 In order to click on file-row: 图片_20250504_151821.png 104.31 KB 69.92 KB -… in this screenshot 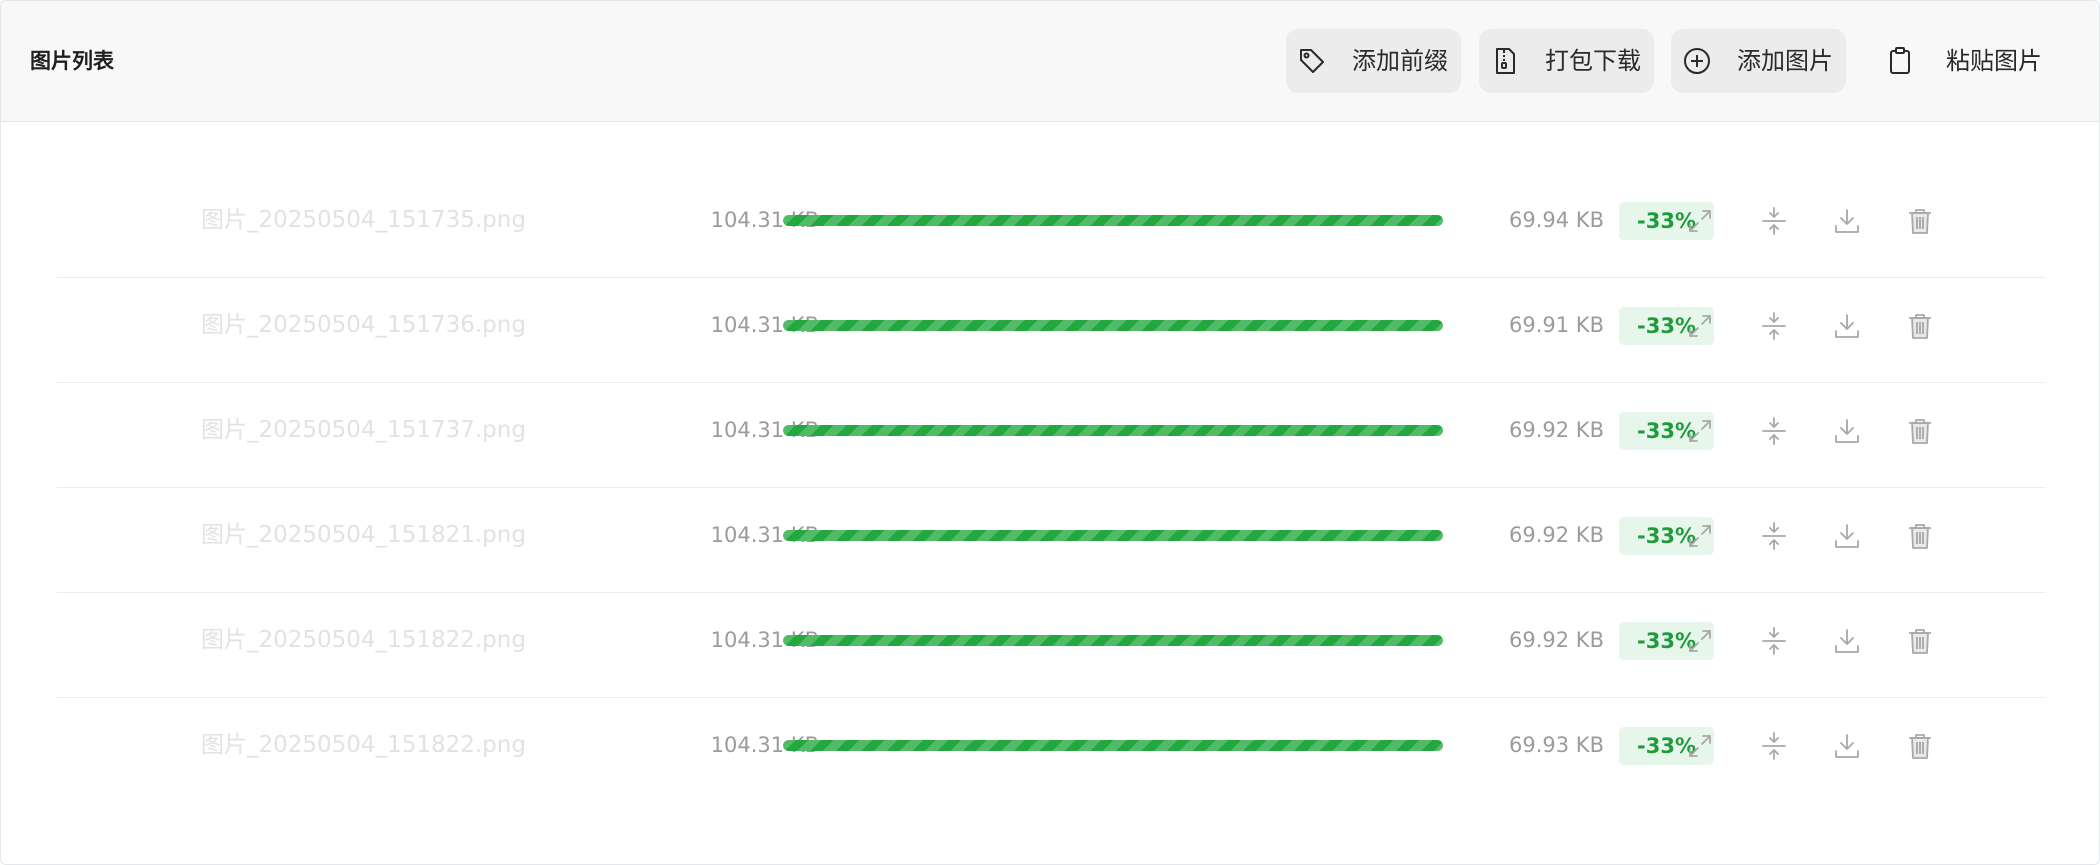, I will do `click(1051, 540)`.